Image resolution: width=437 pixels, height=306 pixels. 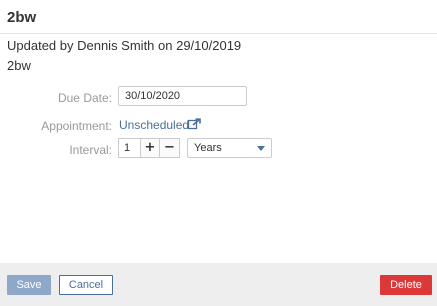 I want to click on task-description: 2bw, so click(x=19, y=65).